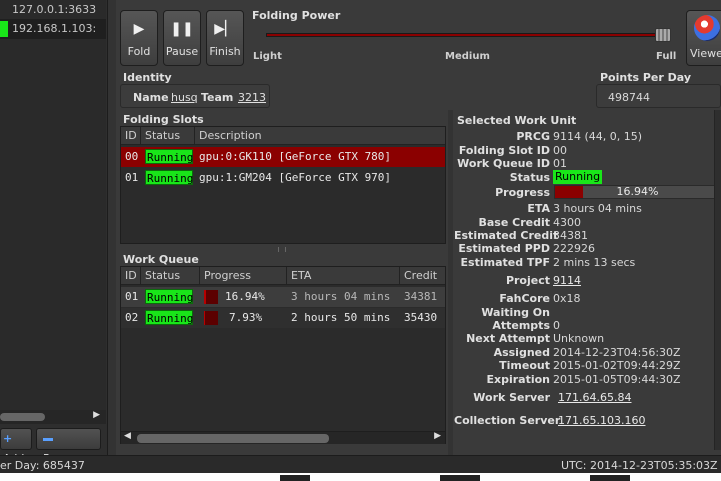 The height and width of the screenshot is (481, 721). I want to click on folding-power-title: Folding Power, so click(296, 15).